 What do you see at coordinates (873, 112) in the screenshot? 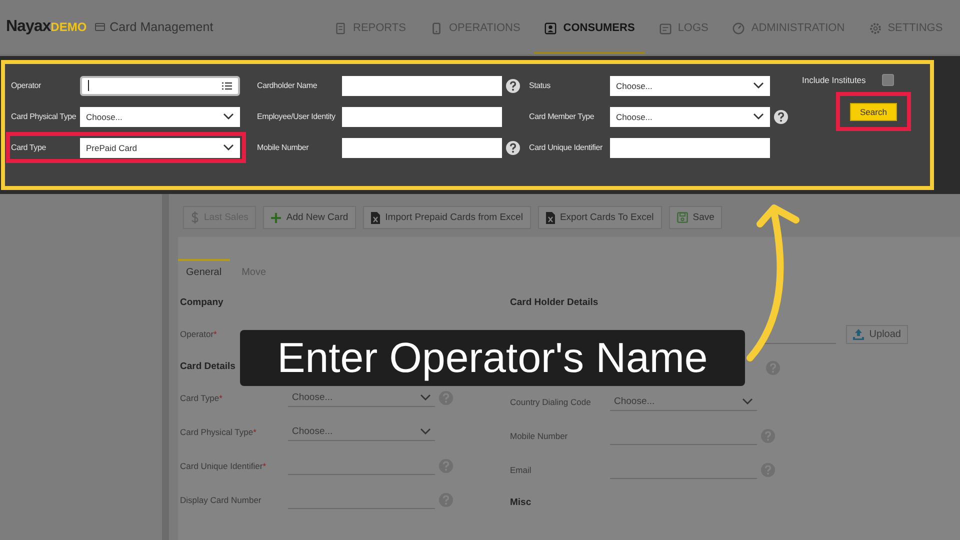
I see `search-button: Search` at bounding box center [873, 112].